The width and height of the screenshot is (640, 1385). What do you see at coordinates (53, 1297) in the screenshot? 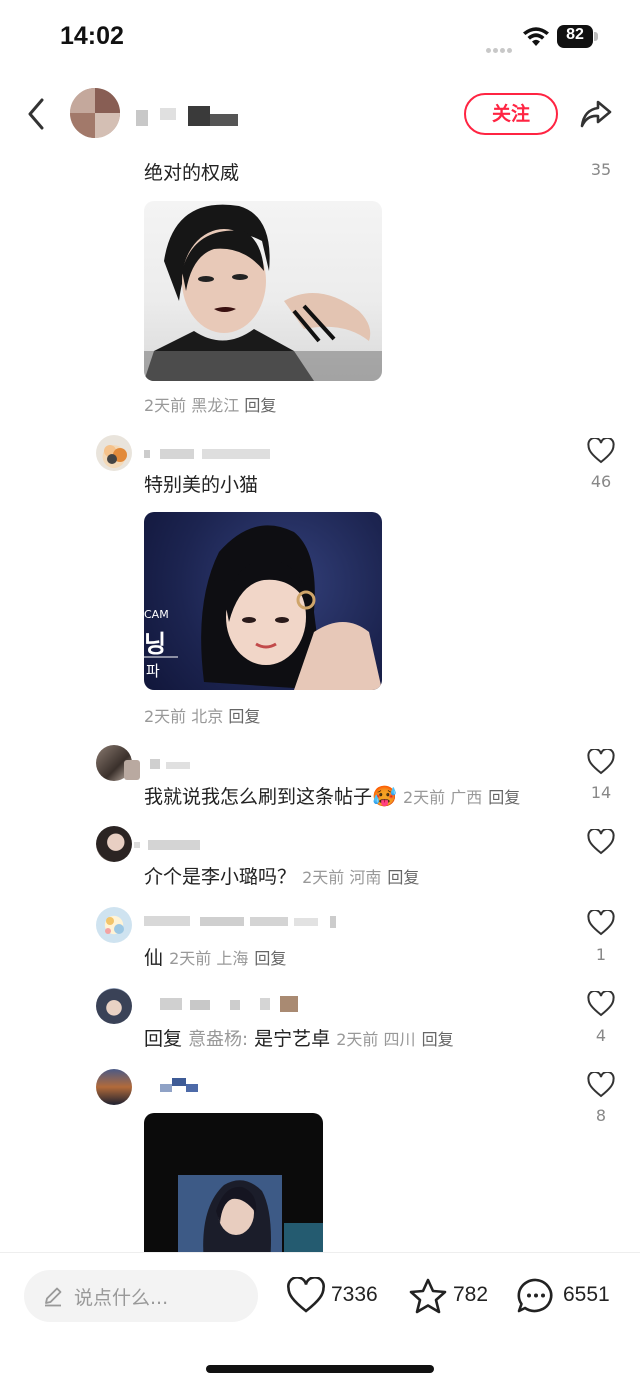
I see `pencil-icon` at bounding box center [53, 1297].